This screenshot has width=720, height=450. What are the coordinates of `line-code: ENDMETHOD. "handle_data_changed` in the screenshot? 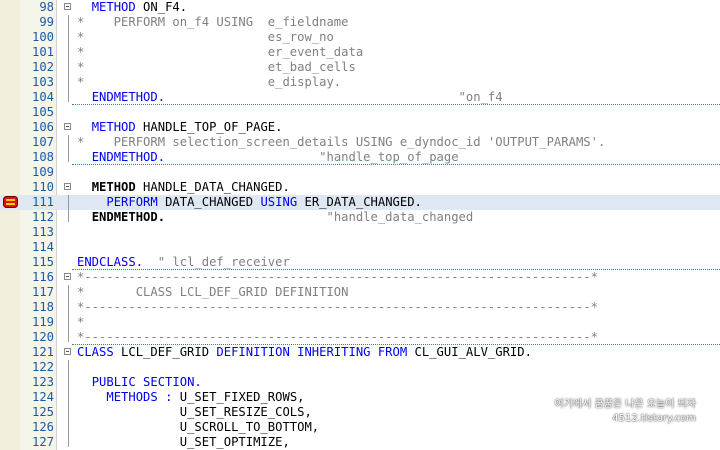 It's located at (275, 217).